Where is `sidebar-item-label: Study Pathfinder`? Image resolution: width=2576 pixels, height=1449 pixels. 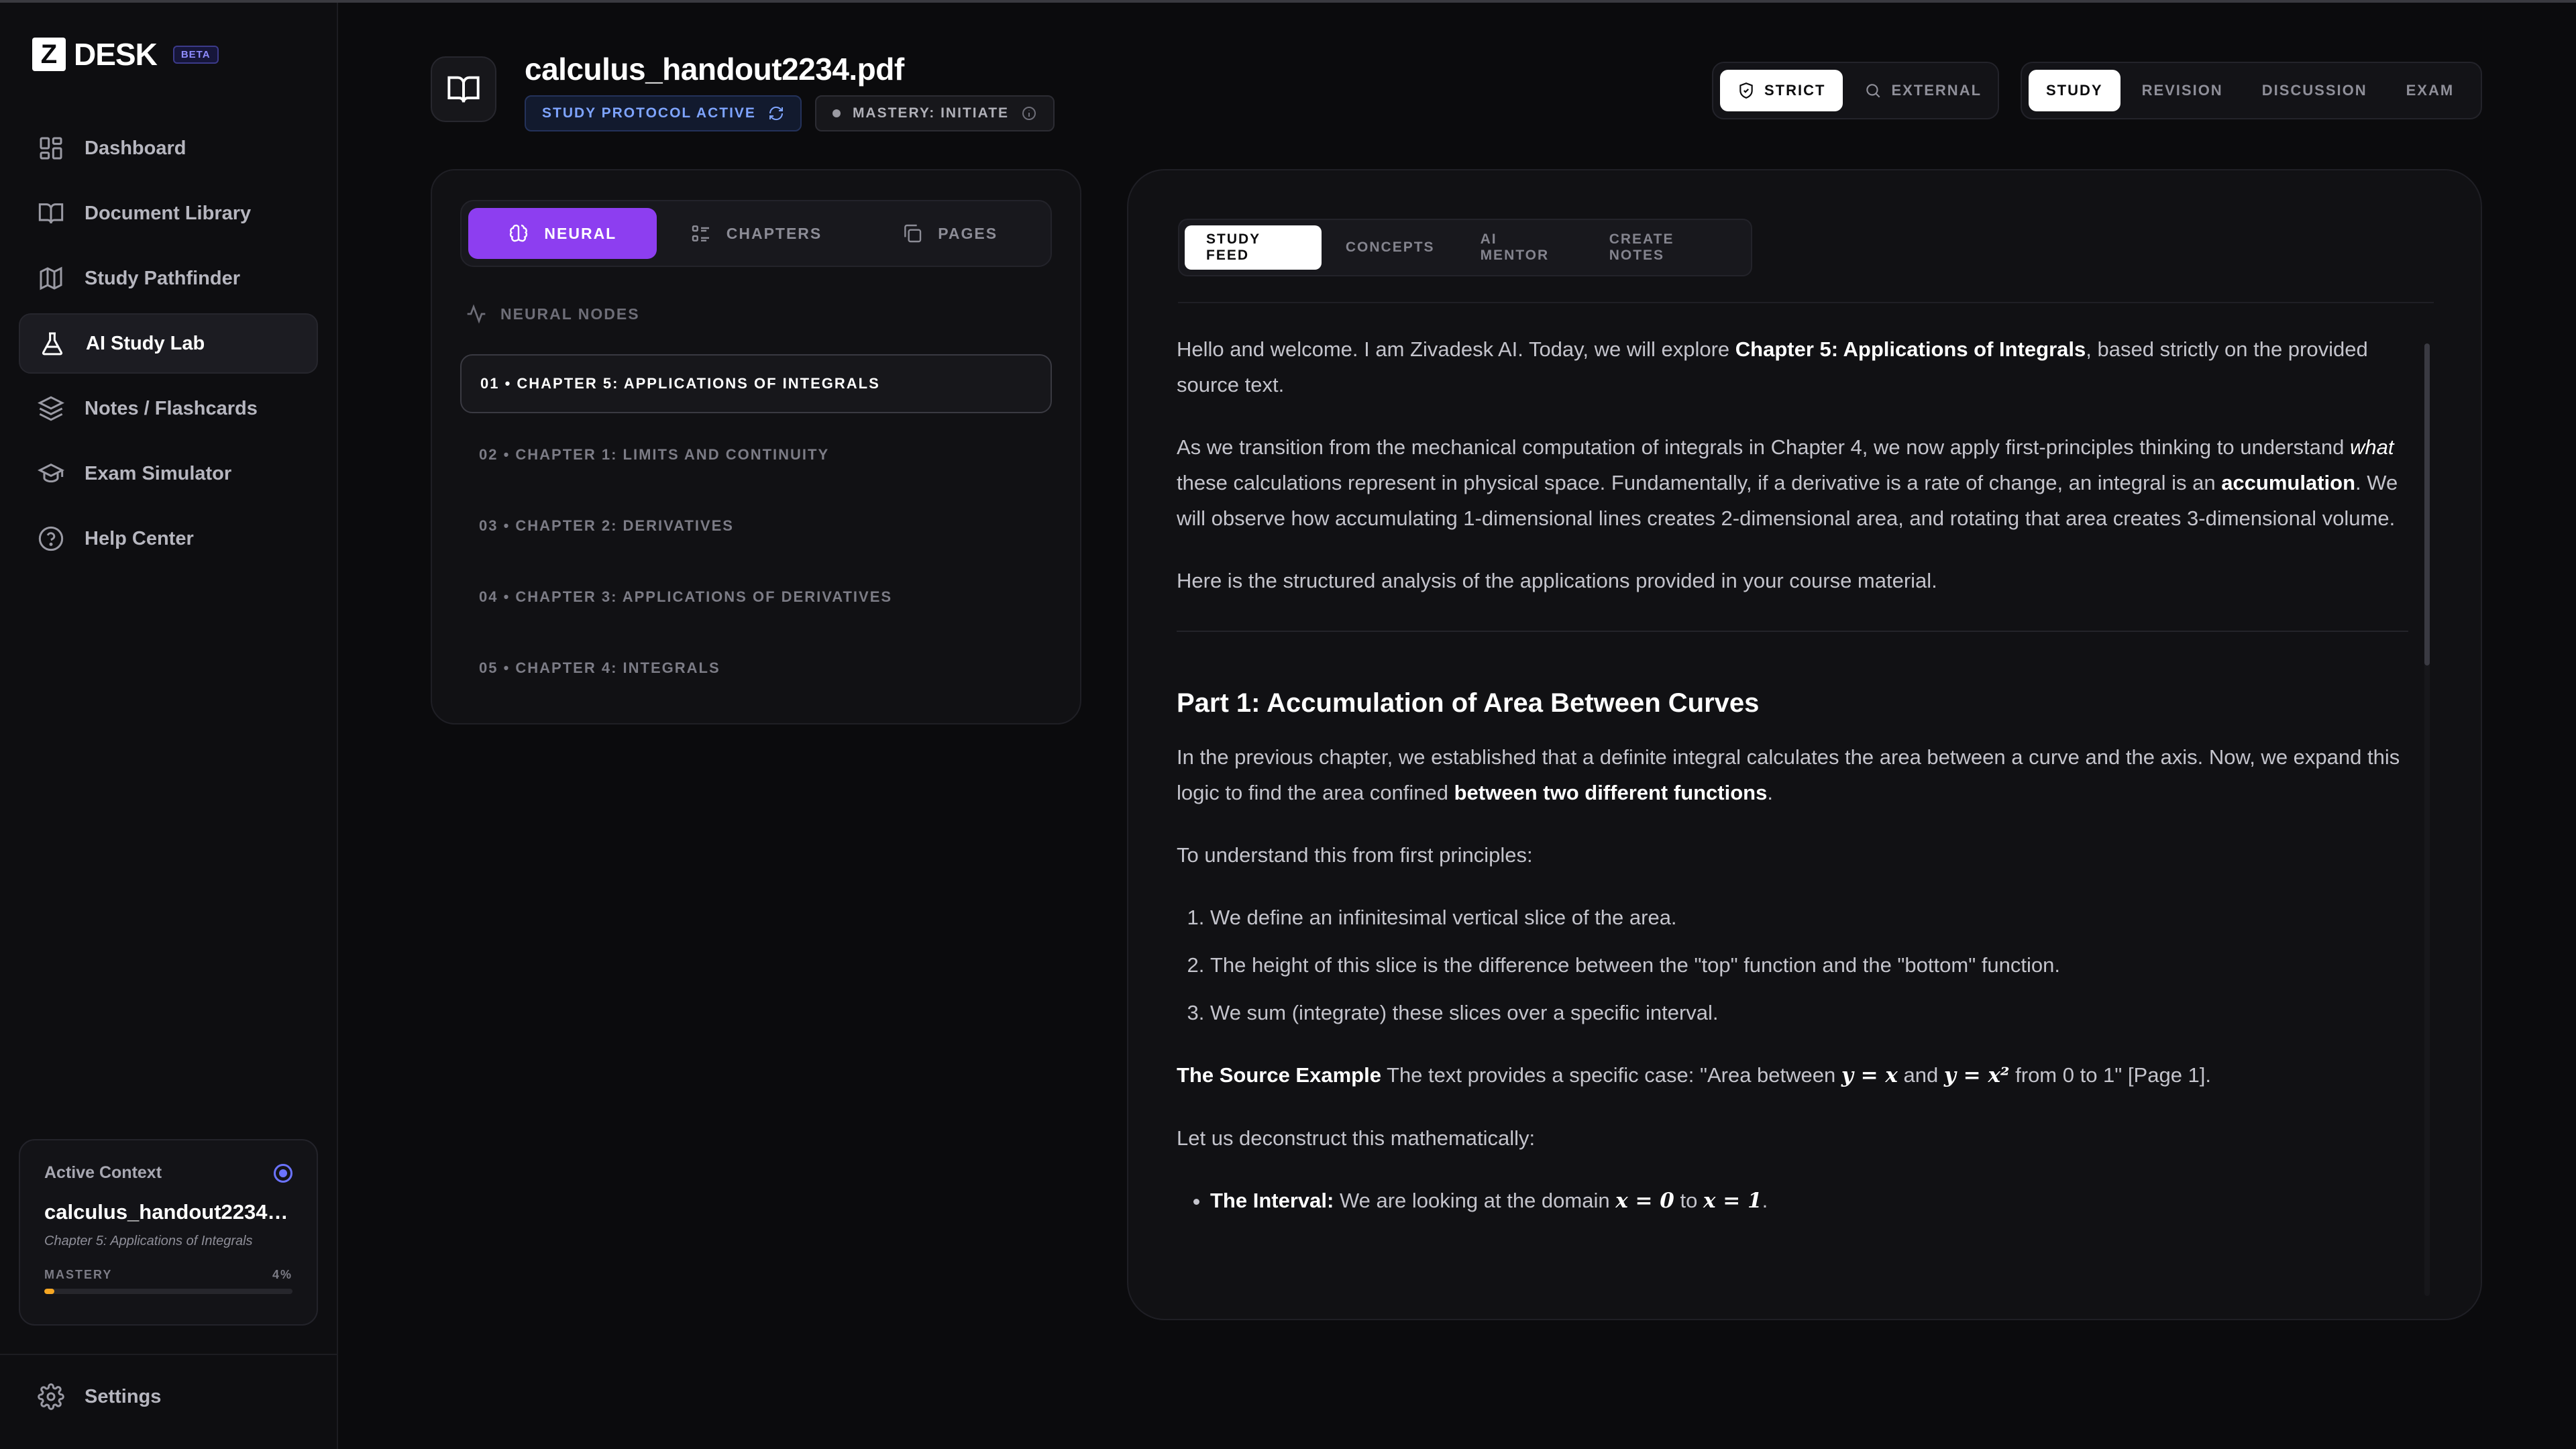
sidebar-item-label: Study Pathfinder is located at coordinates (163, 278).